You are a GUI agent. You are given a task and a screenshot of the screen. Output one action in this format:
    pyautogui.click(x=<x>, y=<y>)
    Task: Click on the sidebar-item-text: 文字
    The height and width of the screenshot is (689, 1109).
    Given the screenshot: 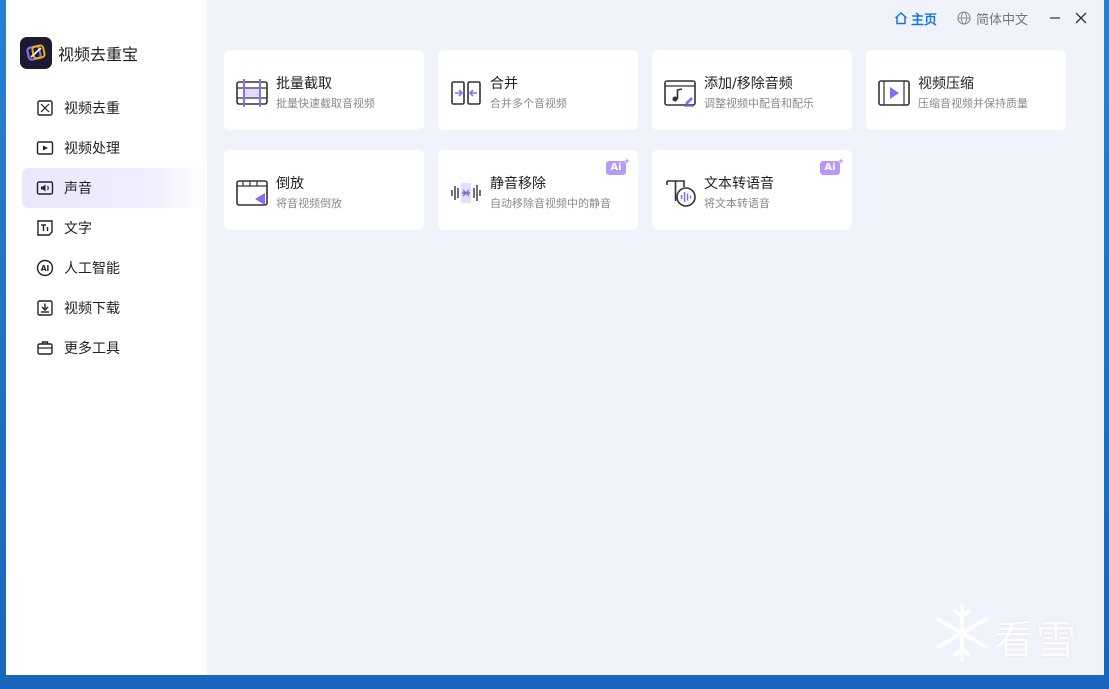 What is the action you would take?
    pyautogui.click(x=114, y=228)
    